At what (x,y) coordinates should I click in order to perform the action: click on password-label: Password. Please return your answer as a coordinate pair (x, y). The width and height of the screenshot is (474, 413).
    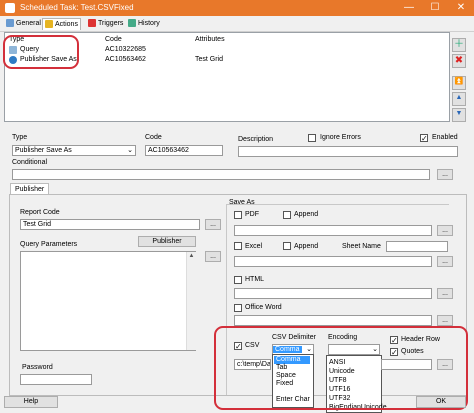
    Looking at the image, I should click on (37, 367).